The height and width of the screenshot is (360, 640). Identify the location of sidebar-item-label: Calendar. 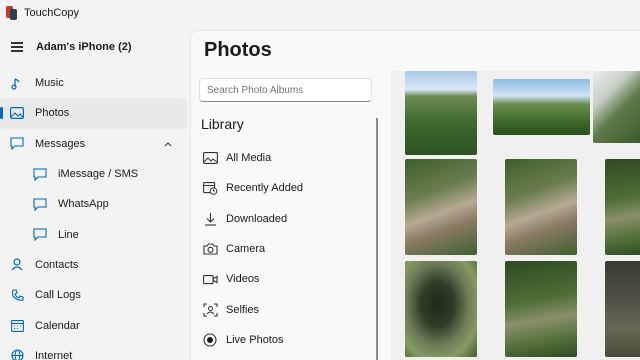
(57, 325).